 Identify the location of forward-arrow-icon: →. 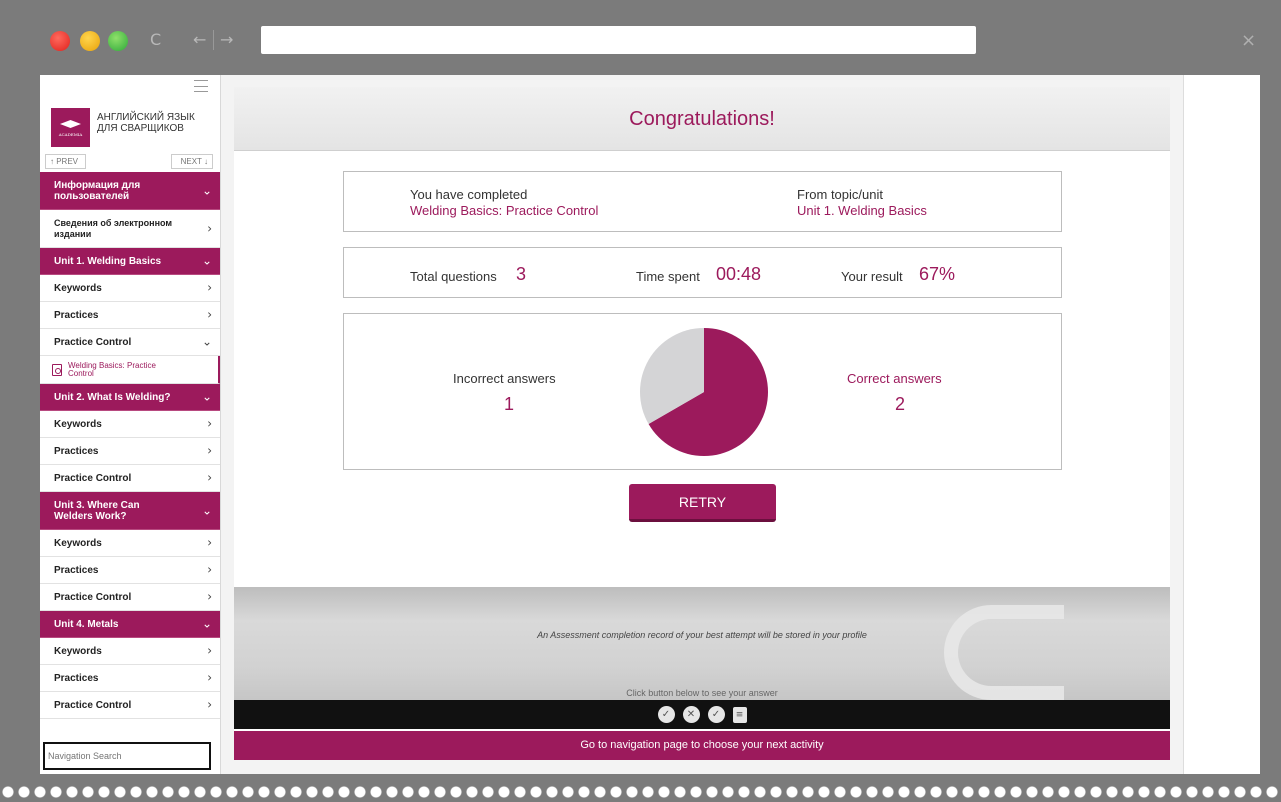
(223, 40).